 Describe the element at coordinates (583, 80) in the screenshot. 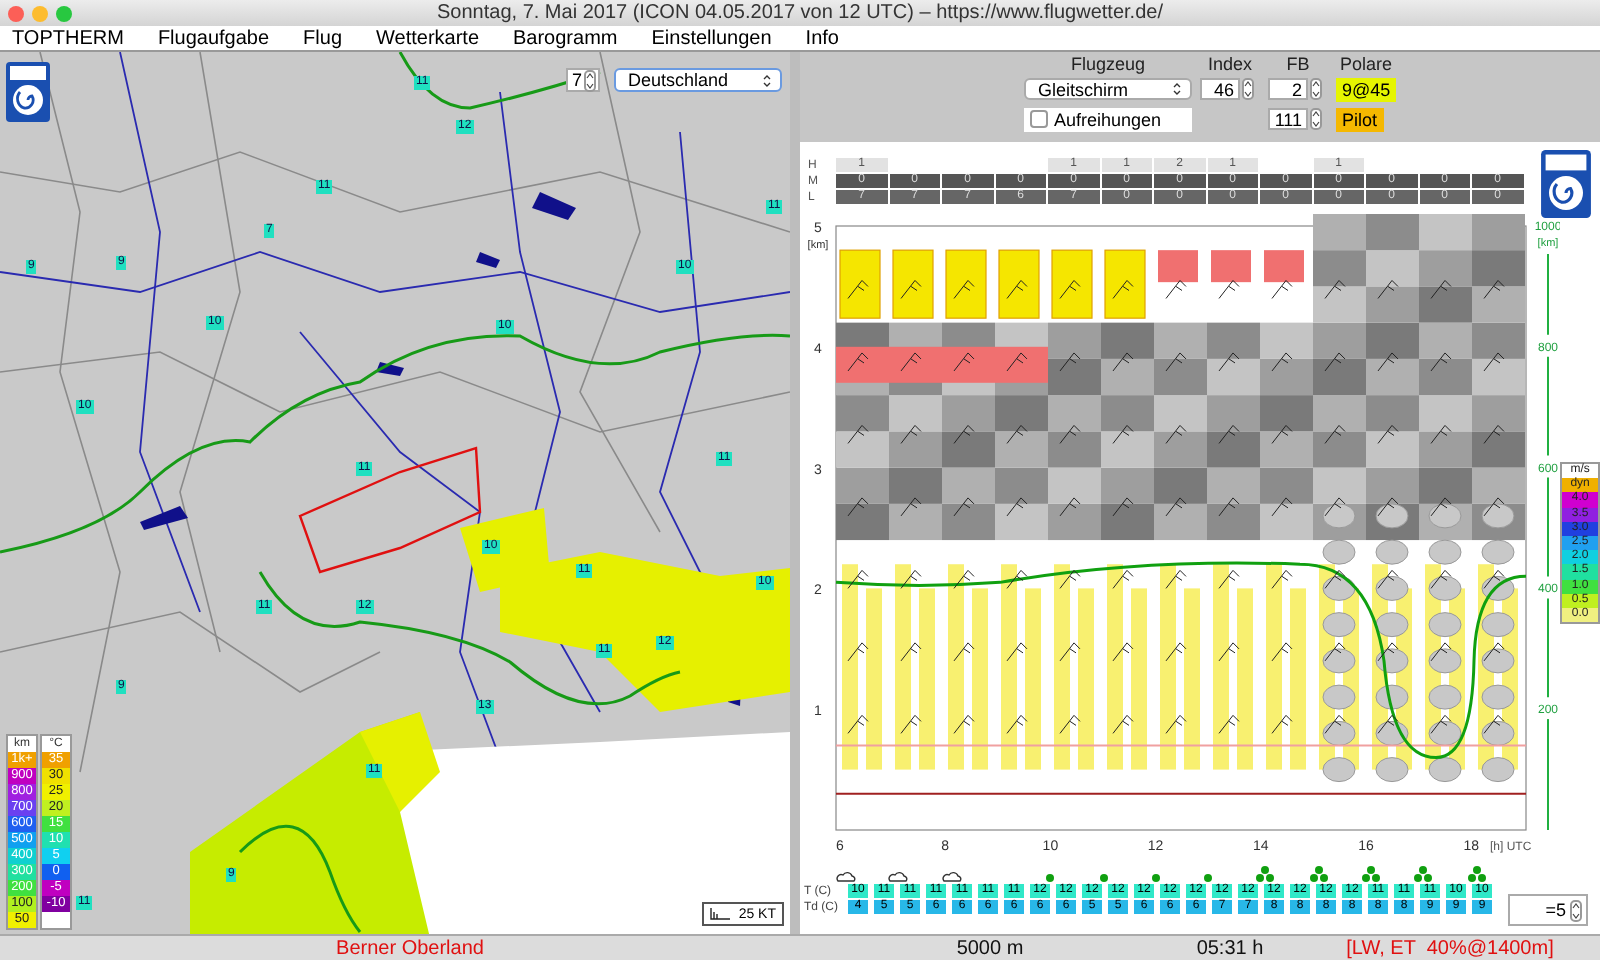

I see `day-spinner: 7` at that location.